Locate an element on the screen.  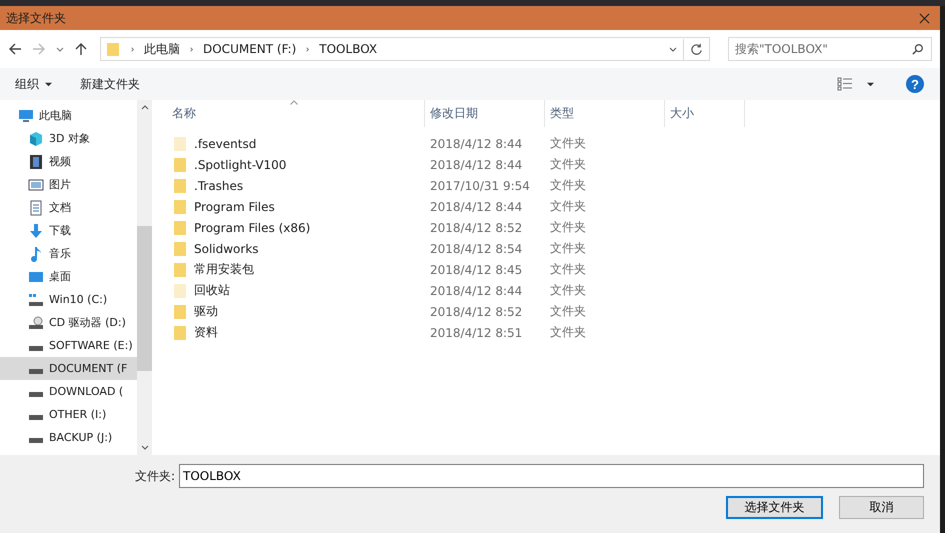
date-cell-text: 2018/4/12 8:51 is located at coordinates (476, 333).